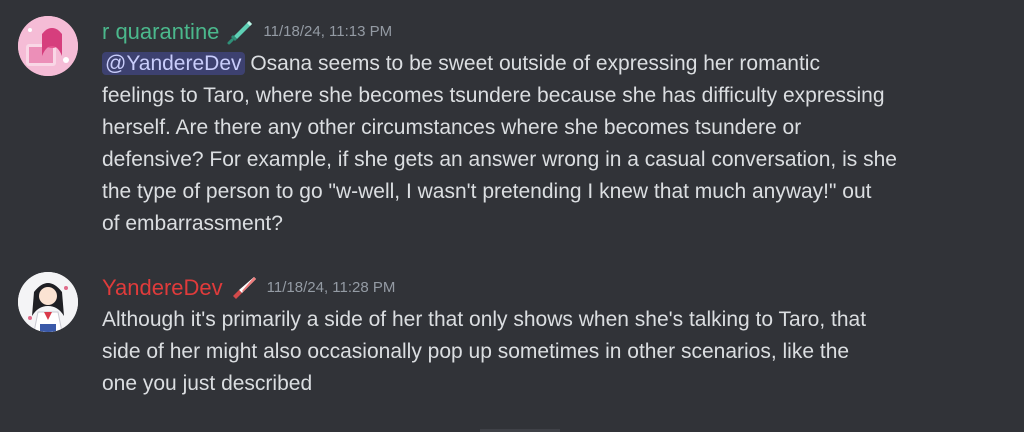  Describe the element at coordinates (331, 288) in the screenshot. I see `timestamp: 11/18/24, 11:28 PM` at that location.